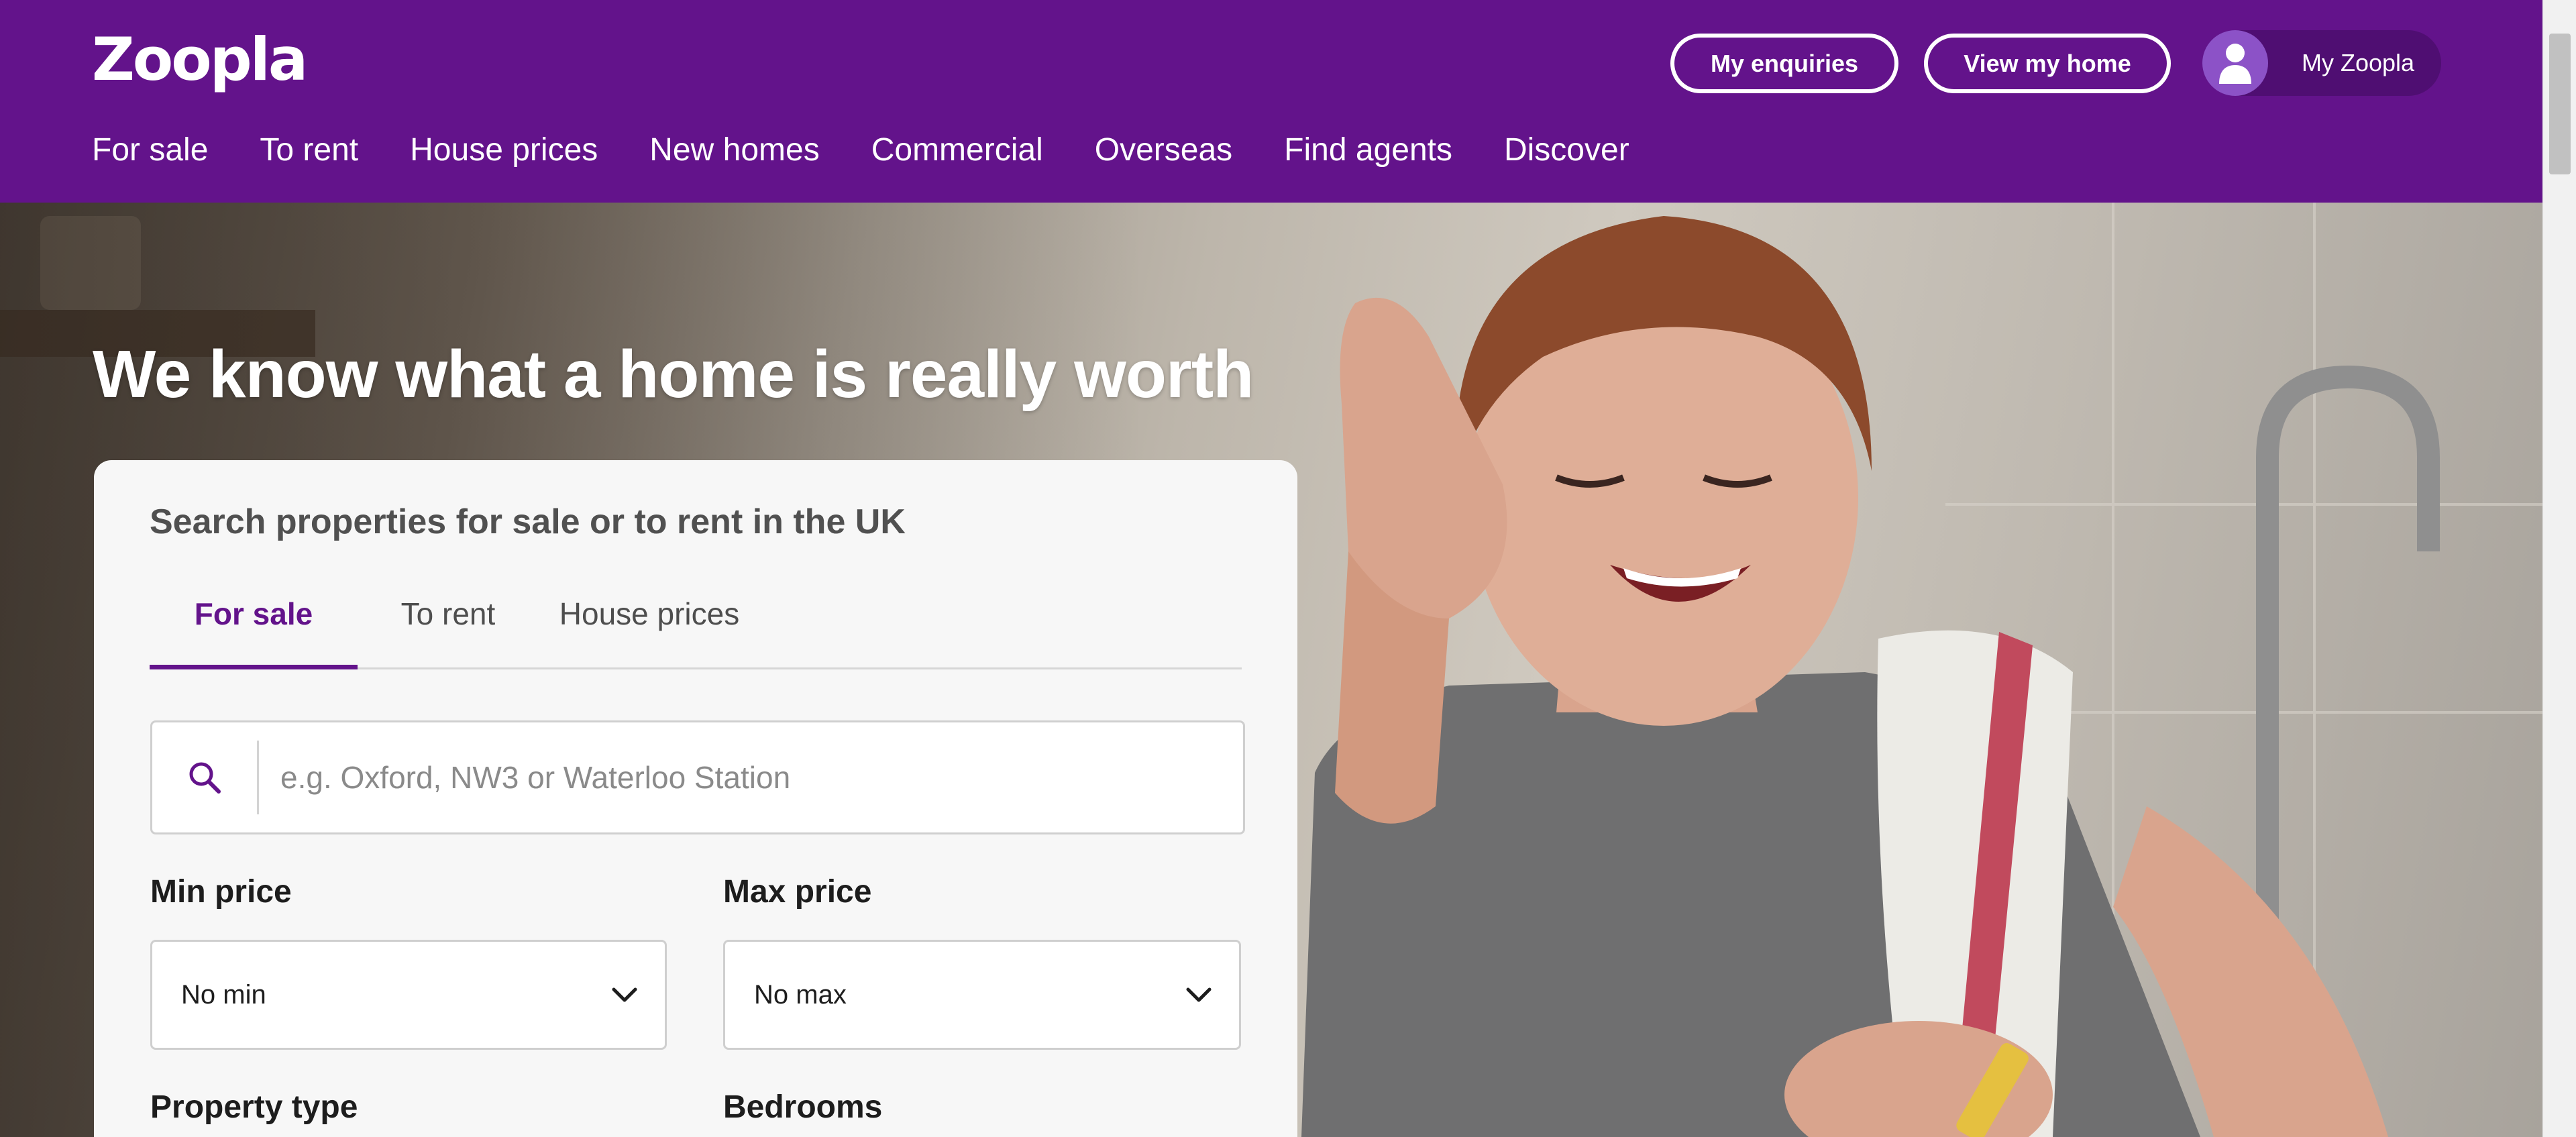 This screenshot has width=2576, height=1137. I want to click on min-price-select: No min, so click(408, 995).